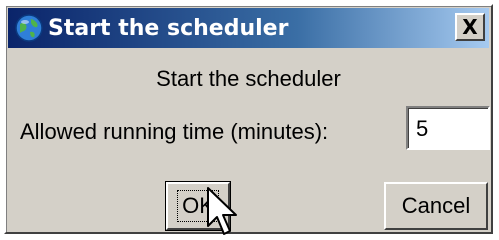 The image size is (499, 240). I want to click on mouse-pointer-icon, so click(222, 211).